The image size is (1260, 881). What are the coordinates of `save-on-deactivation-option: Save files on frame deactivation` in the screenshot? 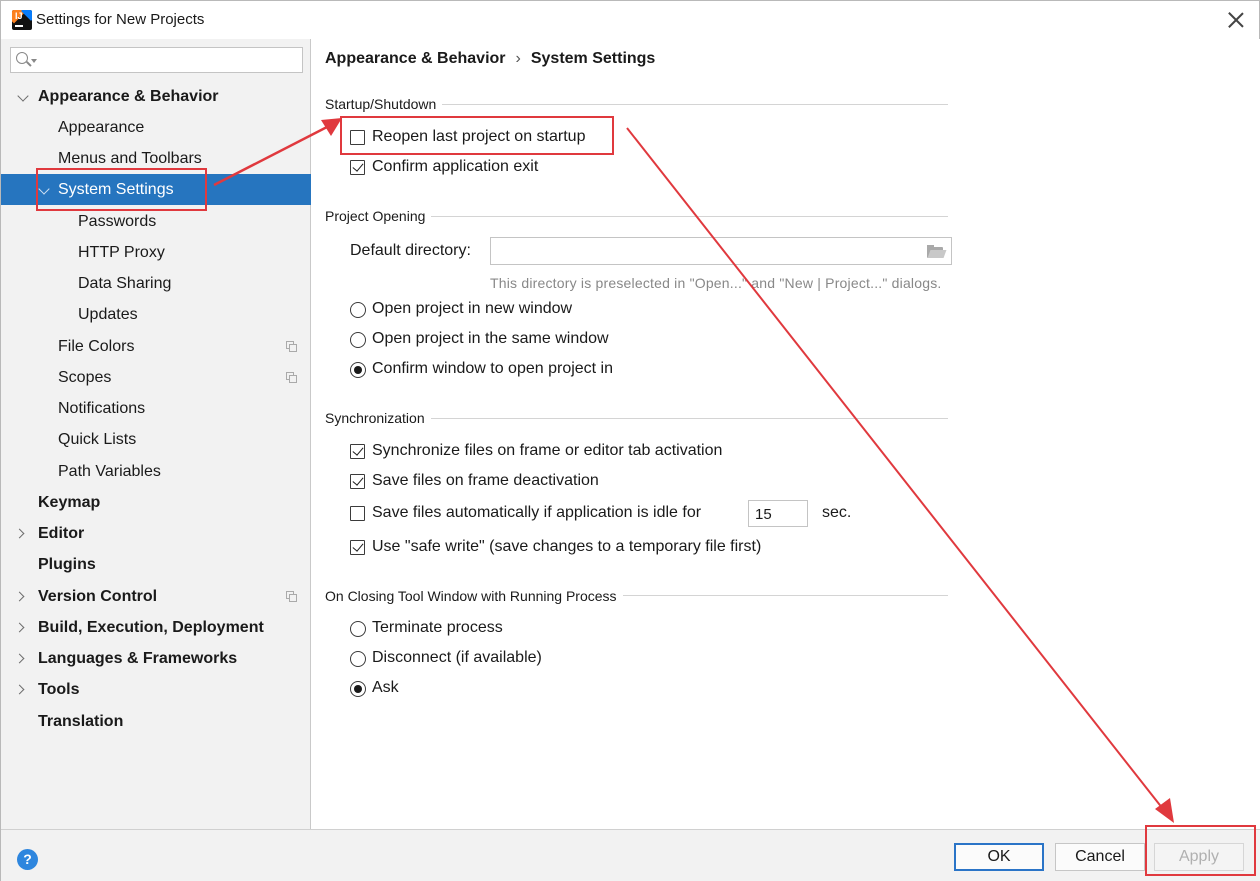 It's located at (500, 481).